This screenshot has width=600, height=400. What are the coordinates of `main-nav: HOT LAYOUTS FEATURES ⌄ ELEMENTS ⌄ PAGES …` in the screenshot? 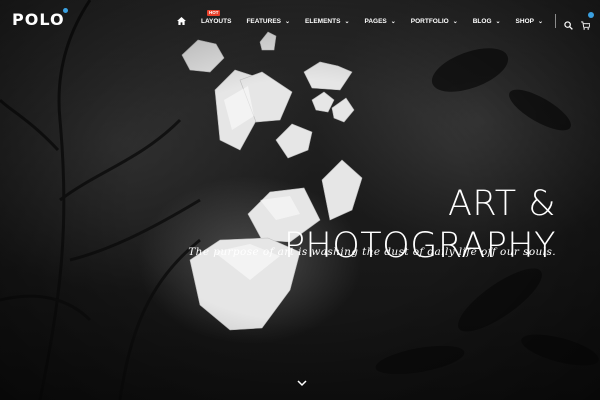 It's located at (378, 19).